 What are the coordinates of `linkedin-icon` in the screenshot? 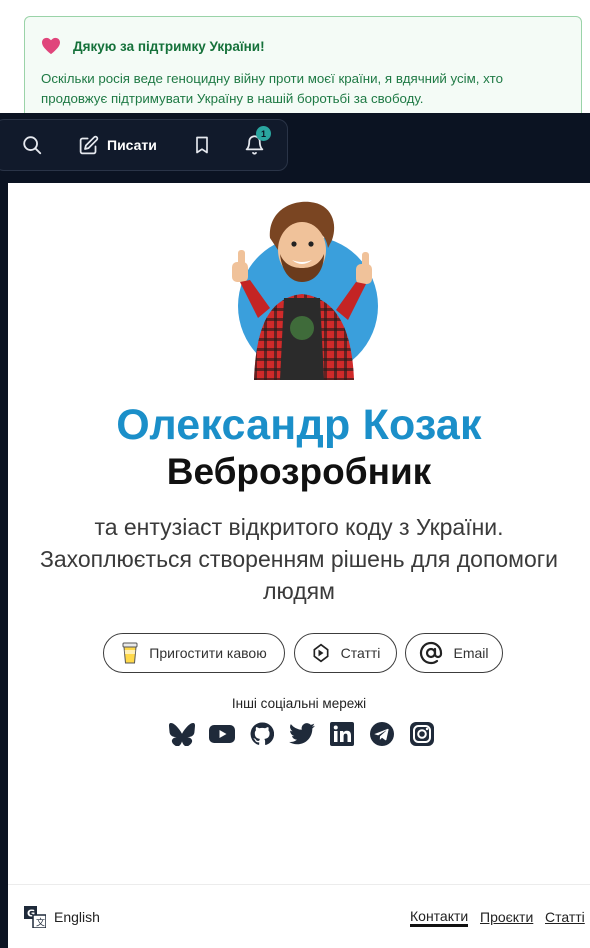 It's located at (342, 734).